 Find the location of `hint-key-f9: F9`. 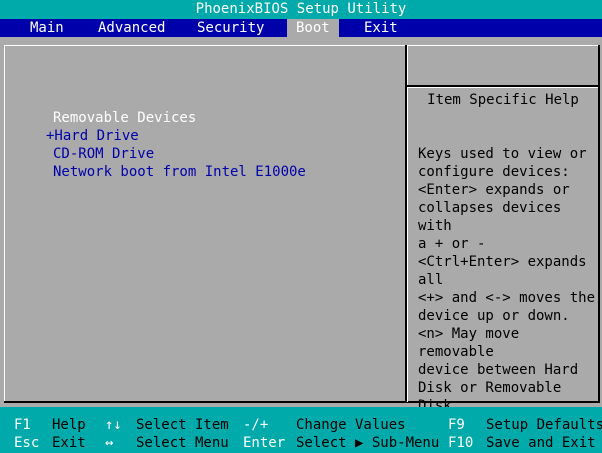

hint-key-f9: F9 is located at coordinates (456, 425).